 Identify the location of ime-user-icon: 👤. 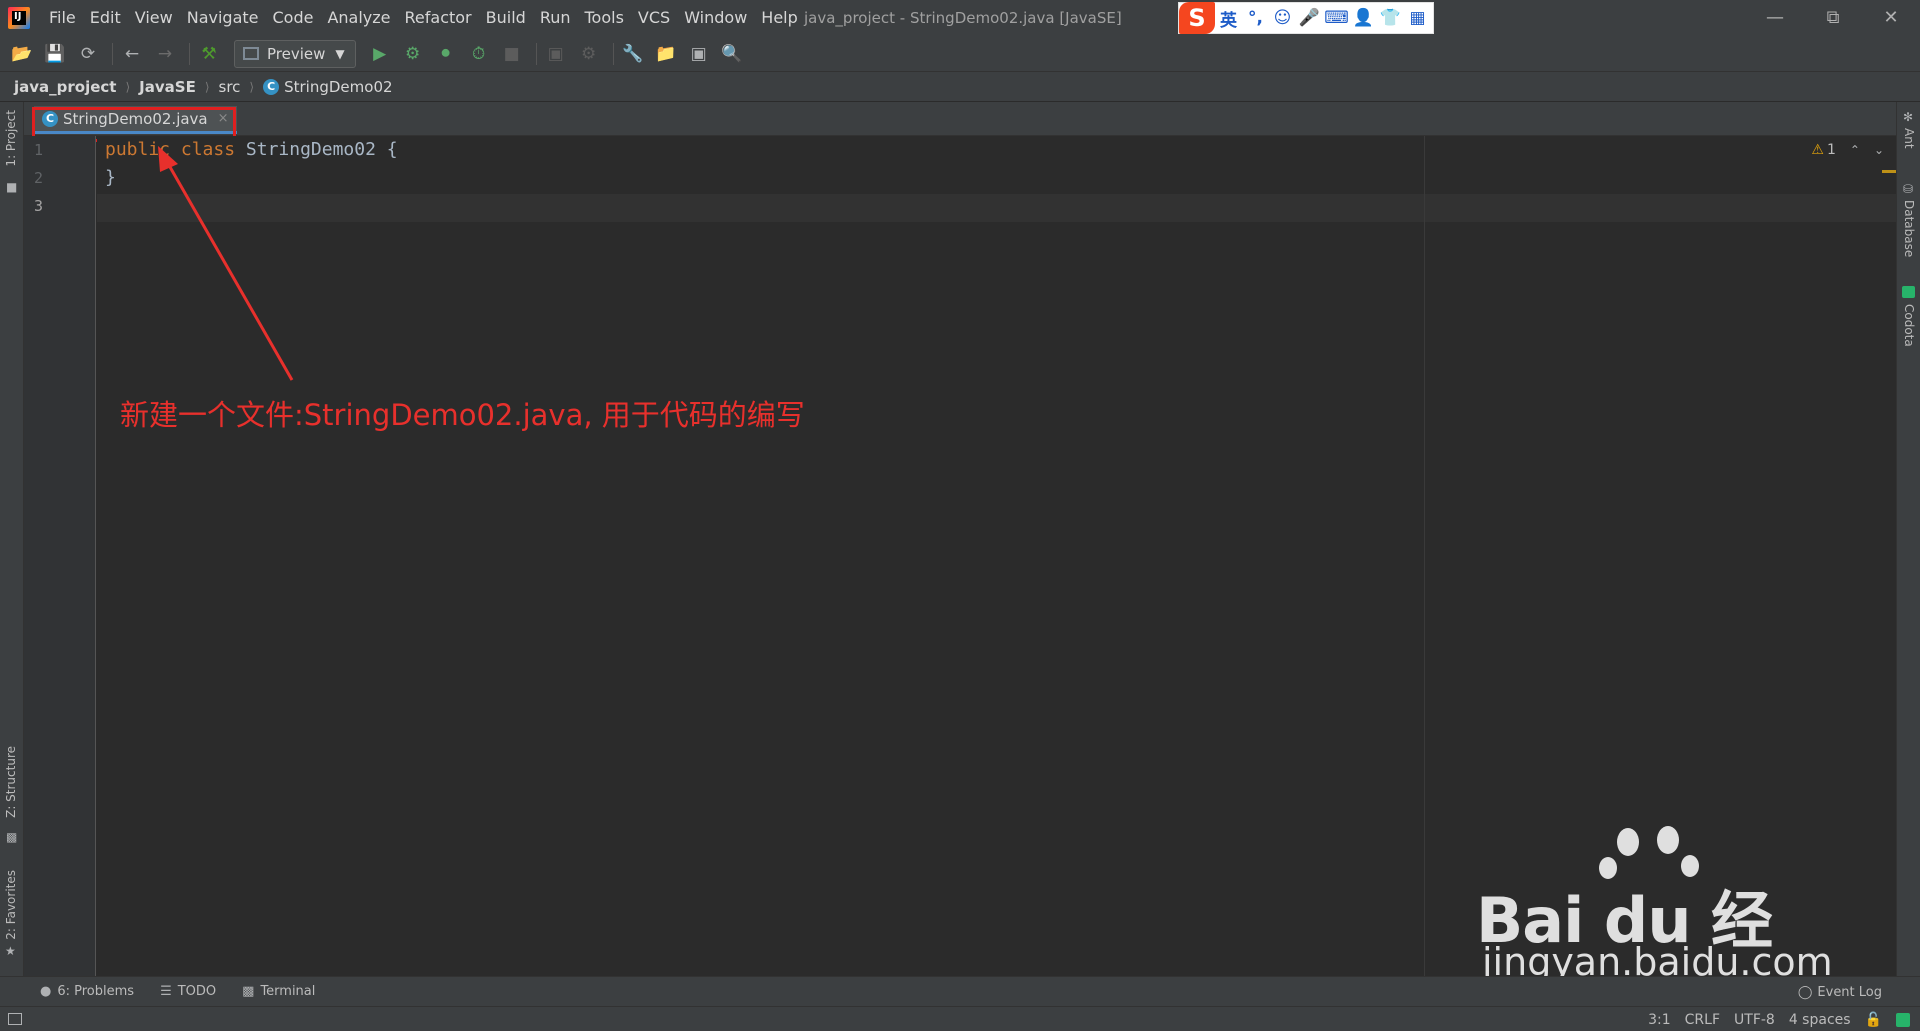
(1363, 18).